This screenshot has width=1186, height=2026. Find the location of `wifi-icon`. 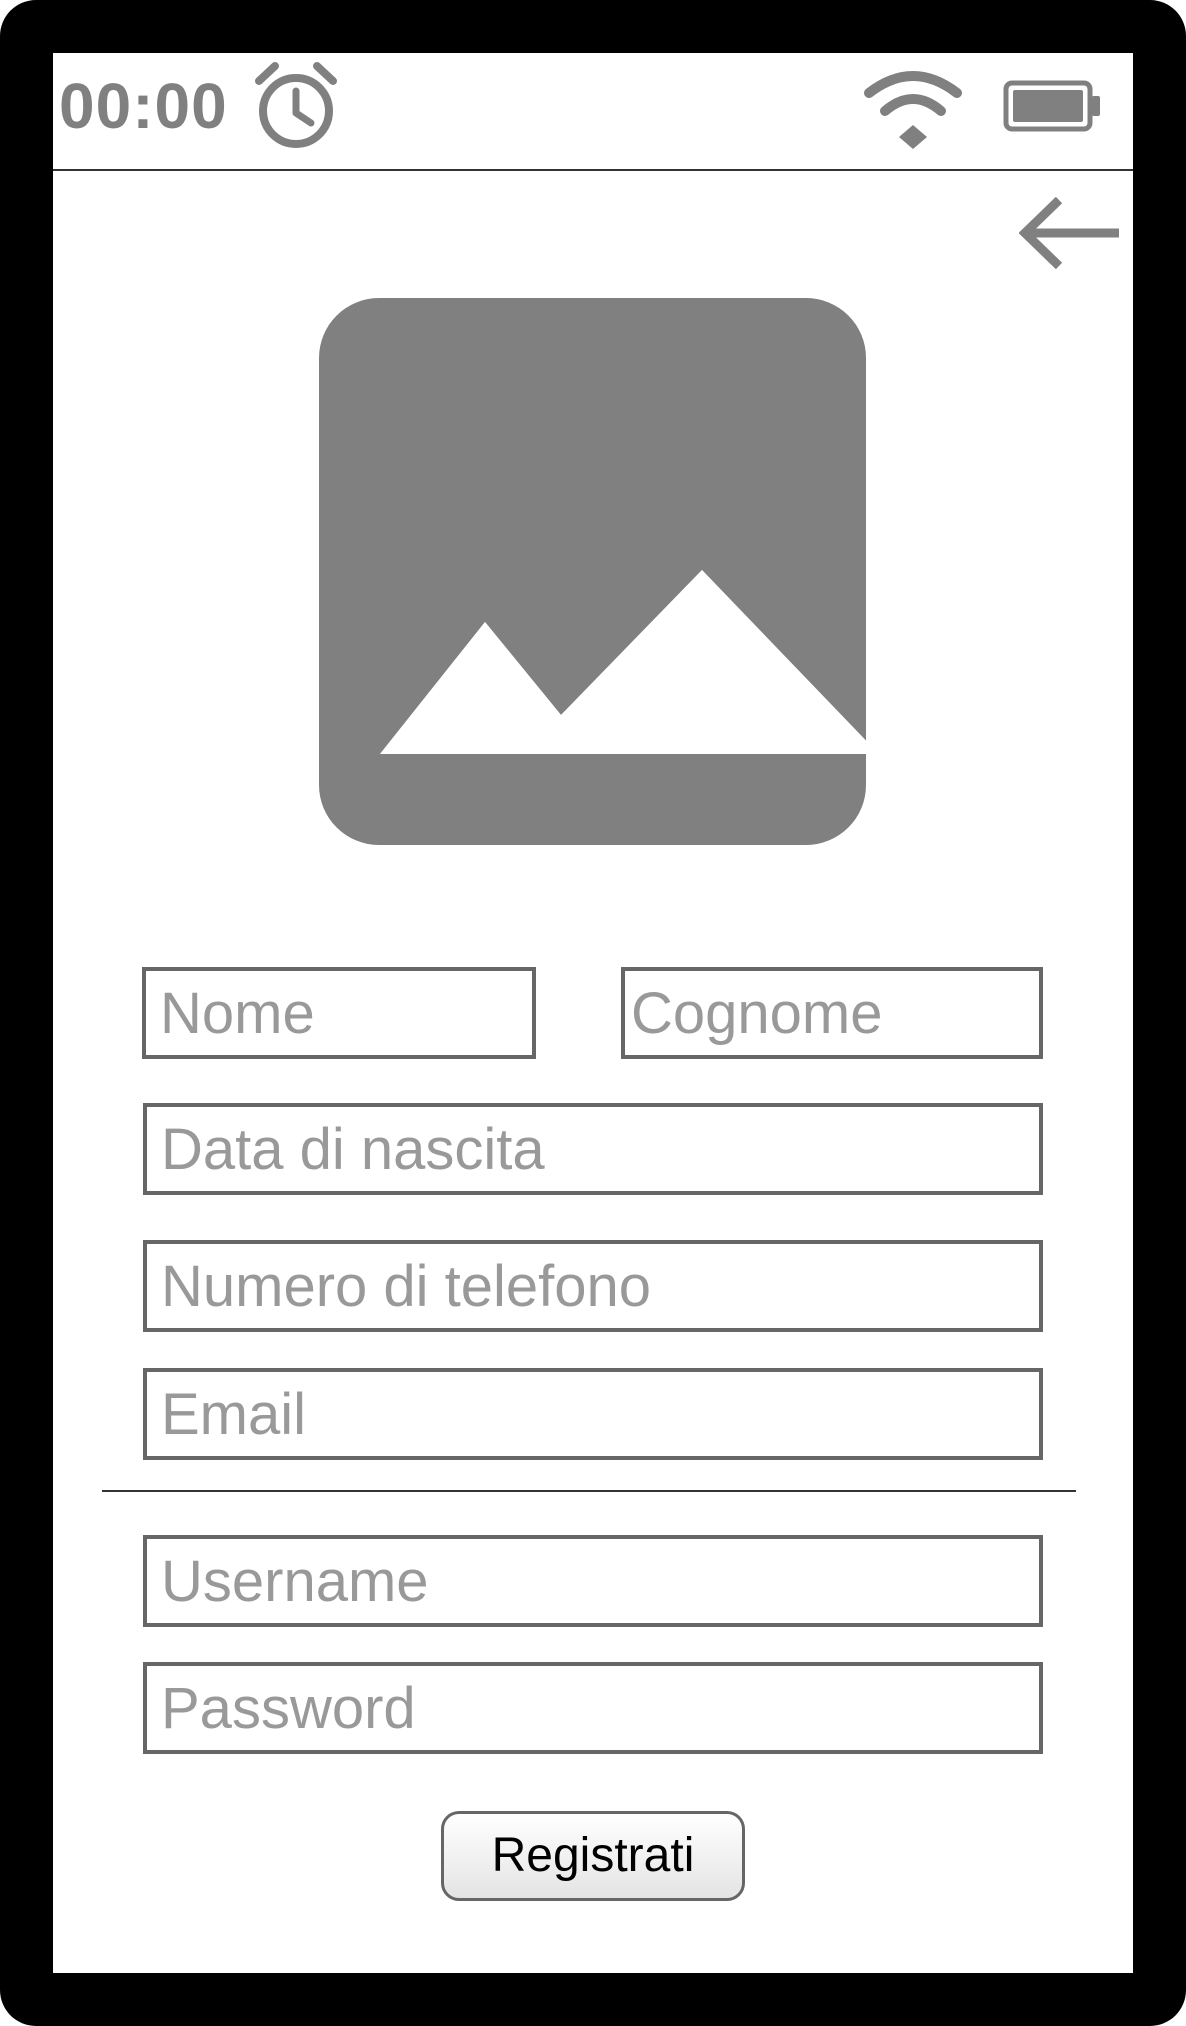

wifi-icon is located at coordinates (913, 110).